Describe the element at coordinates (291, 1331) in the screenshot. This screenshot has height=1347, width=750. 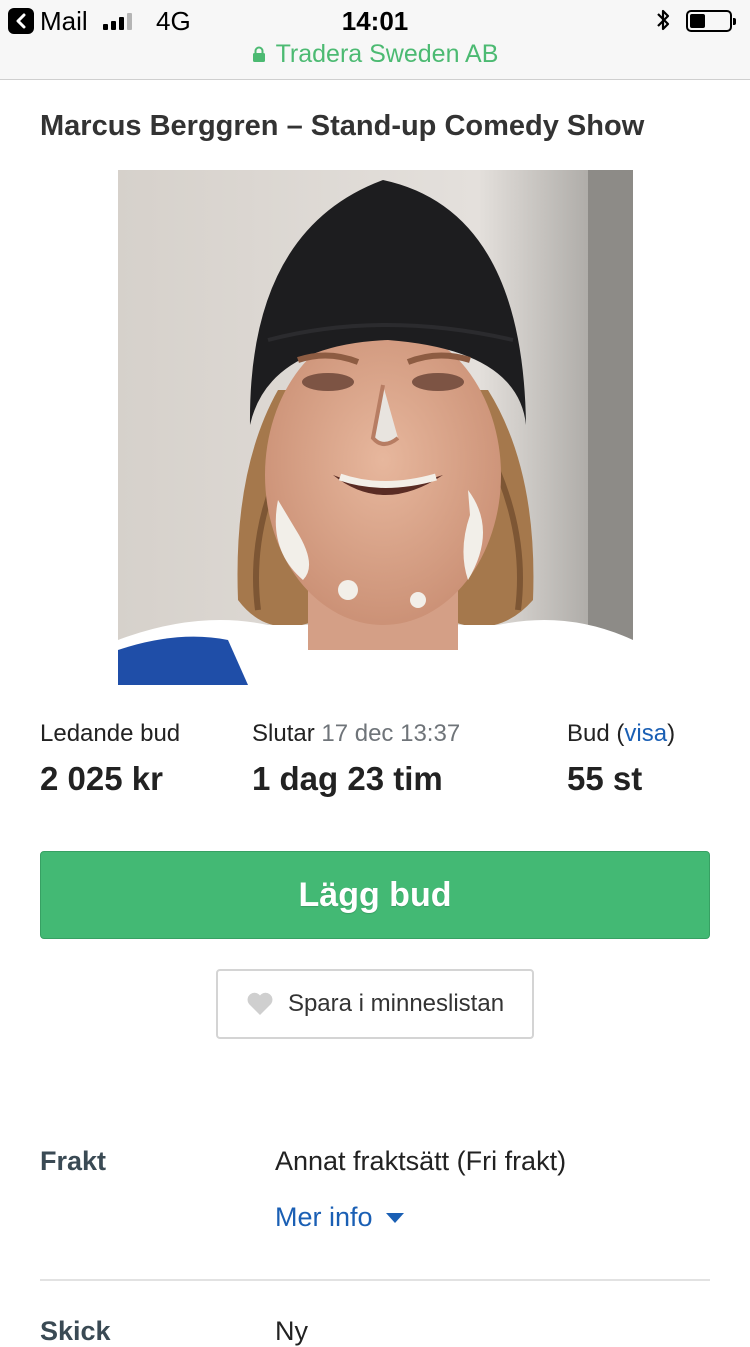
I see `condition-value: Ny` at that location.